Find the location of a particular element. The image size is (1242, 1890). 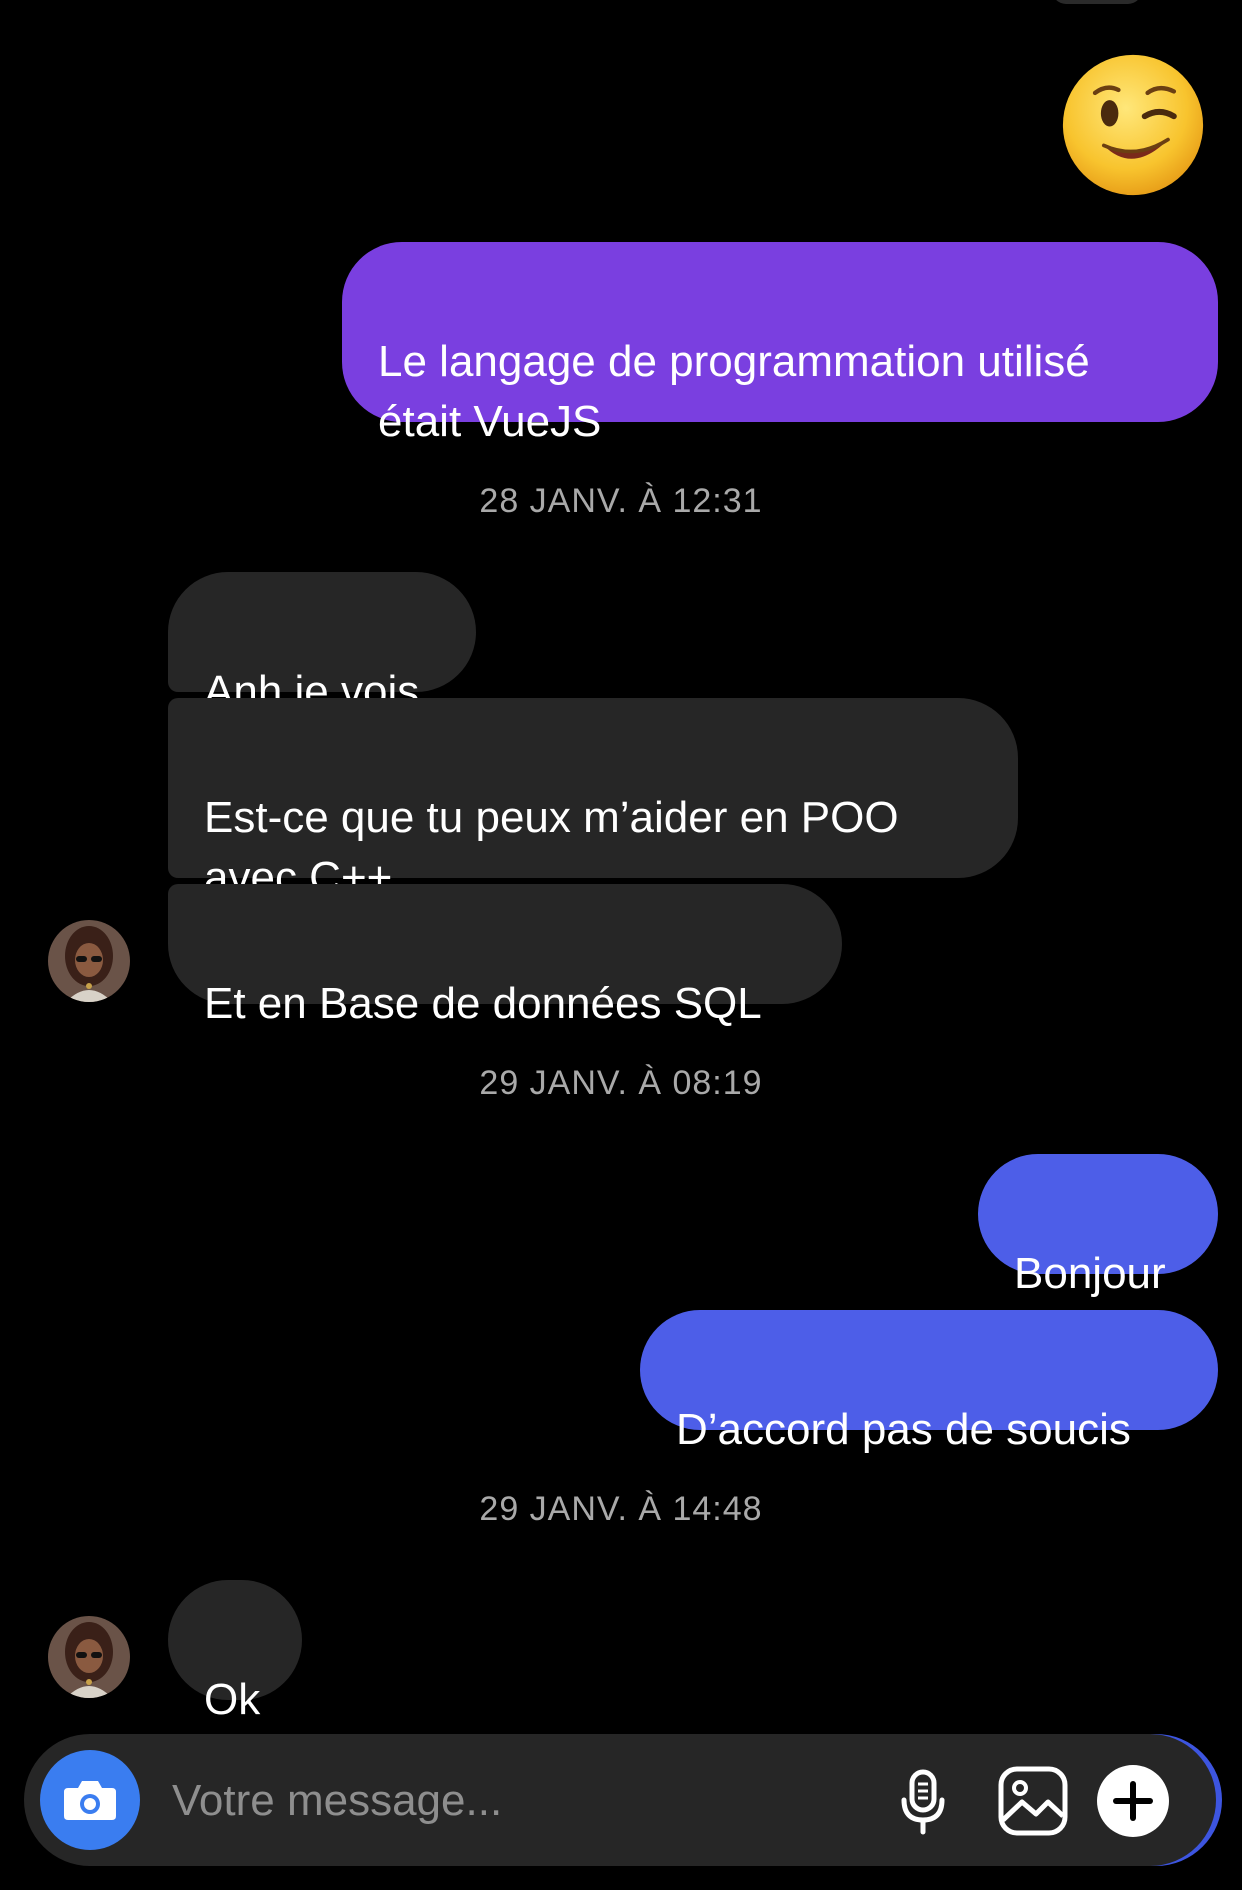

outgoing-message: Bonjour is located at coordinates (1098, 1226).